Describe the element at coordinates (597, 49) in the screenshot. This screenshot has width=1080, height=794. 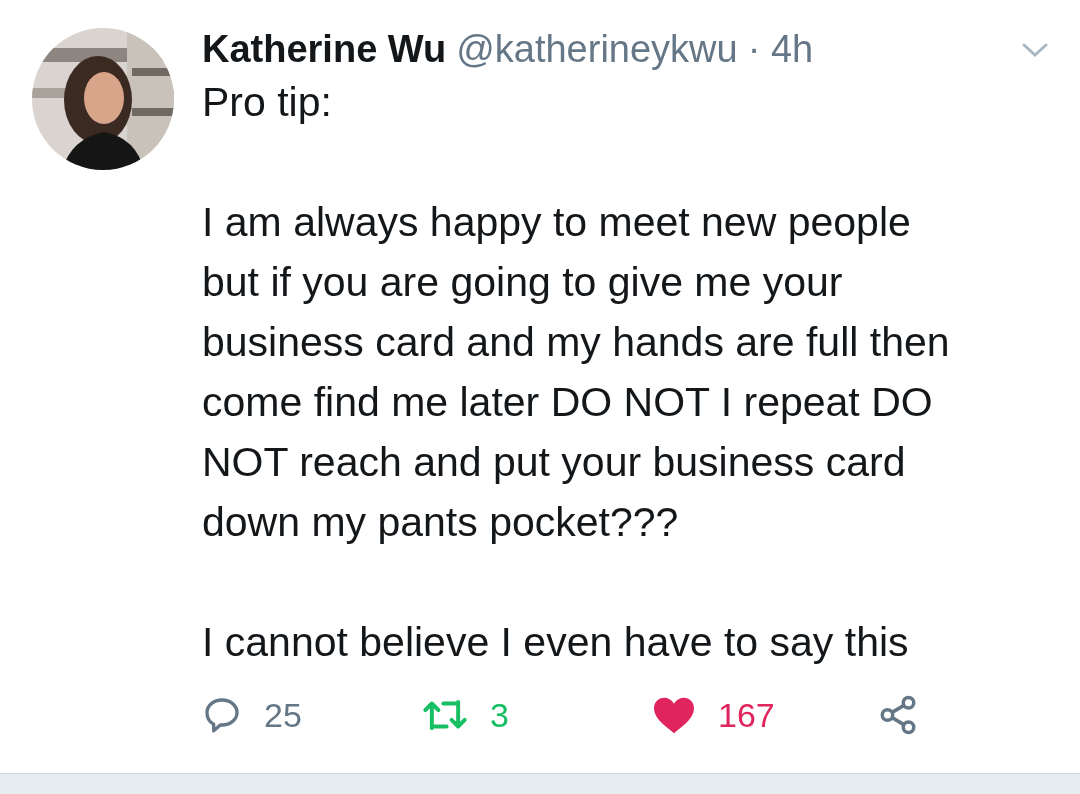
I see `author-handle: @katherineykwu` at that location.